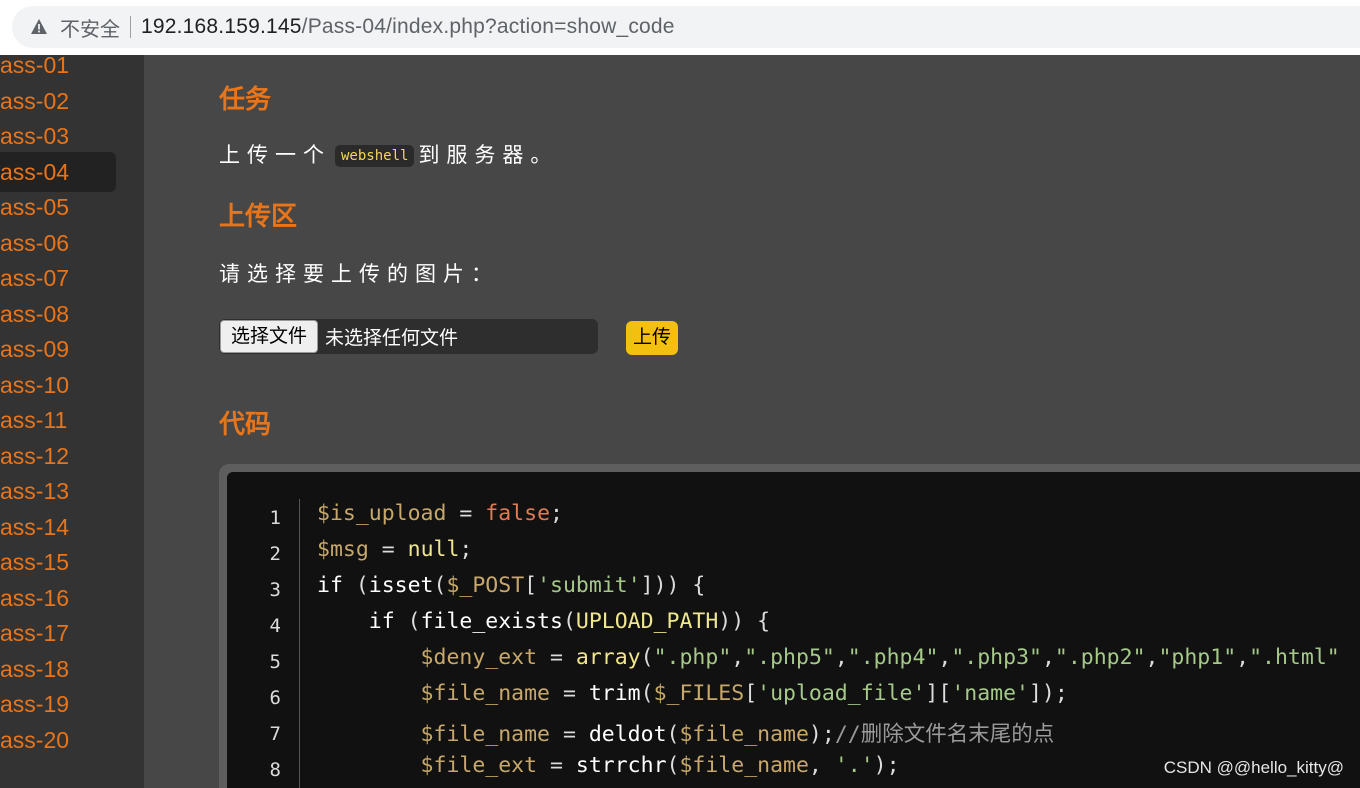 The height and width of the screenshot is (788, 1360). What do you see at coordinates (58, 704) in the screenshot?
I see `sidebar-item: ass-19` at bounding box center [58, 704].